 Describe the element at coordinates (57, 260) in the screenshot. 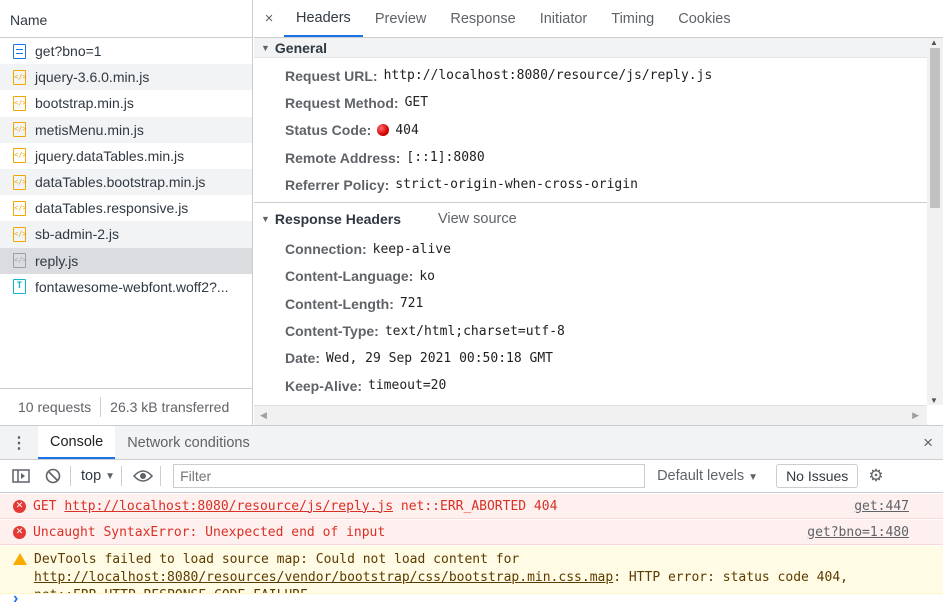

I see `request-name: reply.js` at that location.